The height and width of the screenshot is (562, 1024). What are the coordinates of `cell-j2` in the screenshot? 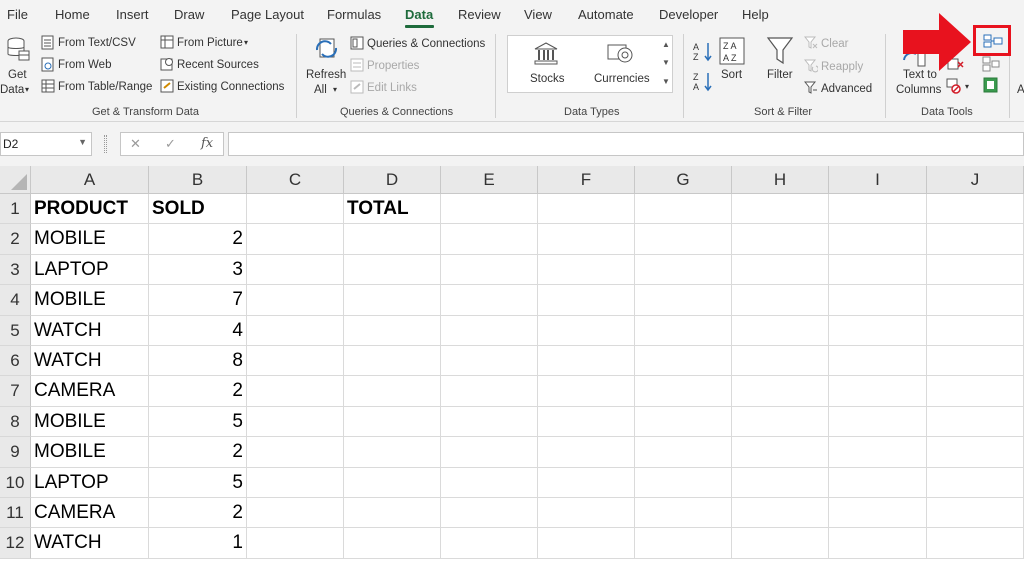 It's located at (975, 239).